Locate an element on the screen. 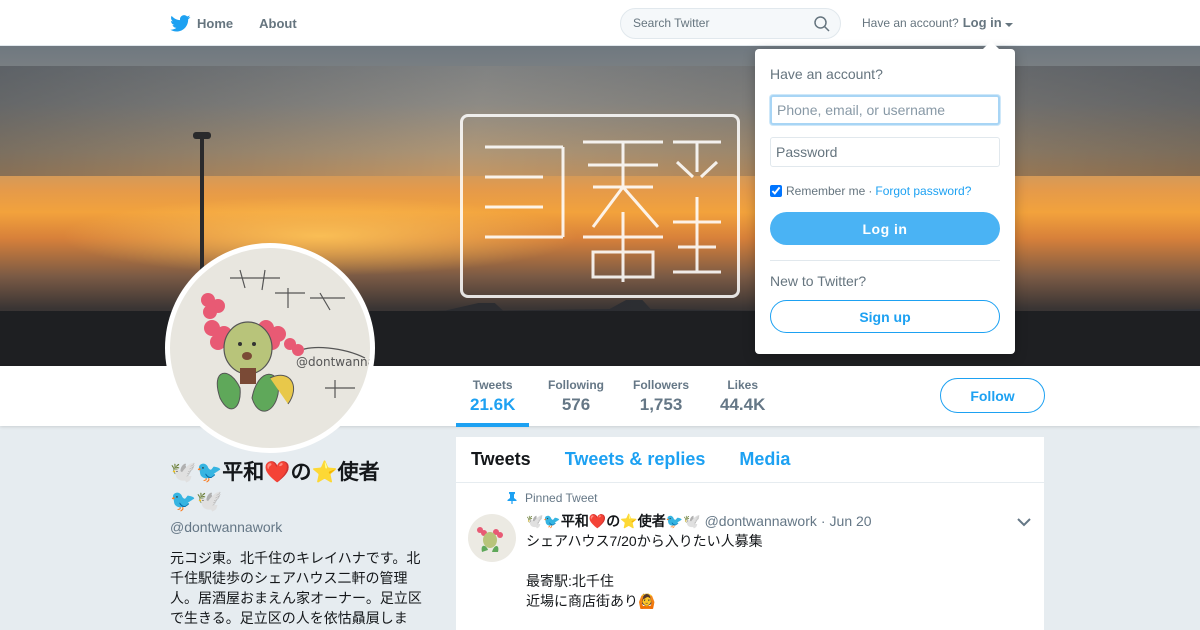 The height and width of the screenshot is (630, 1200). signup-button: Sign up is located at coordinates (885, 316).